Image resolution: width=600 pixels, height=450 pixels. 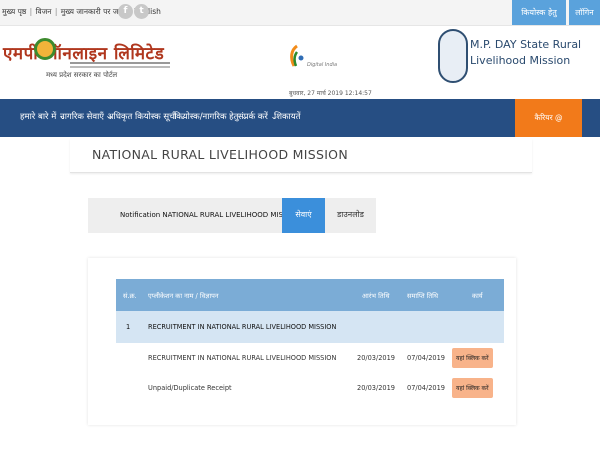 I want to click on current-datetime: बुधवार, 27 मार्च 2019 12:14:57, so click(x=330, y=93).